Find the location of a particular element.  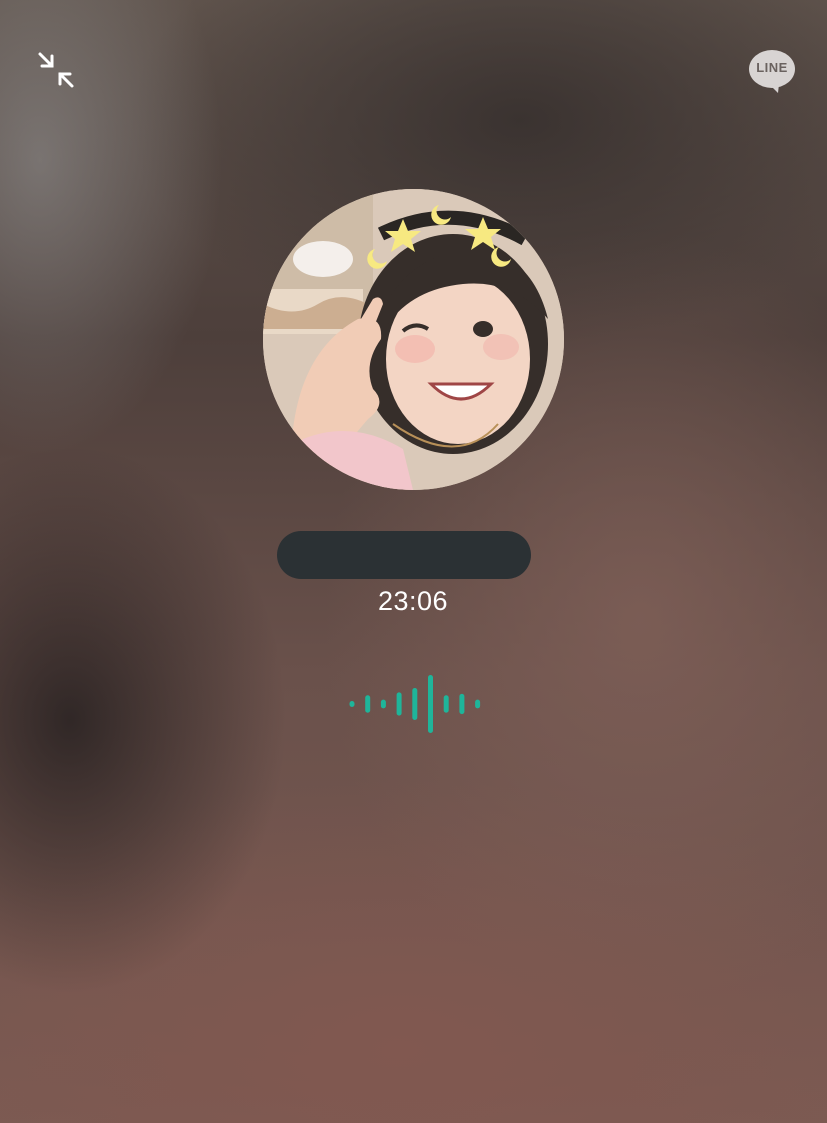

voice-waveform is located at coordinates (415, 704).